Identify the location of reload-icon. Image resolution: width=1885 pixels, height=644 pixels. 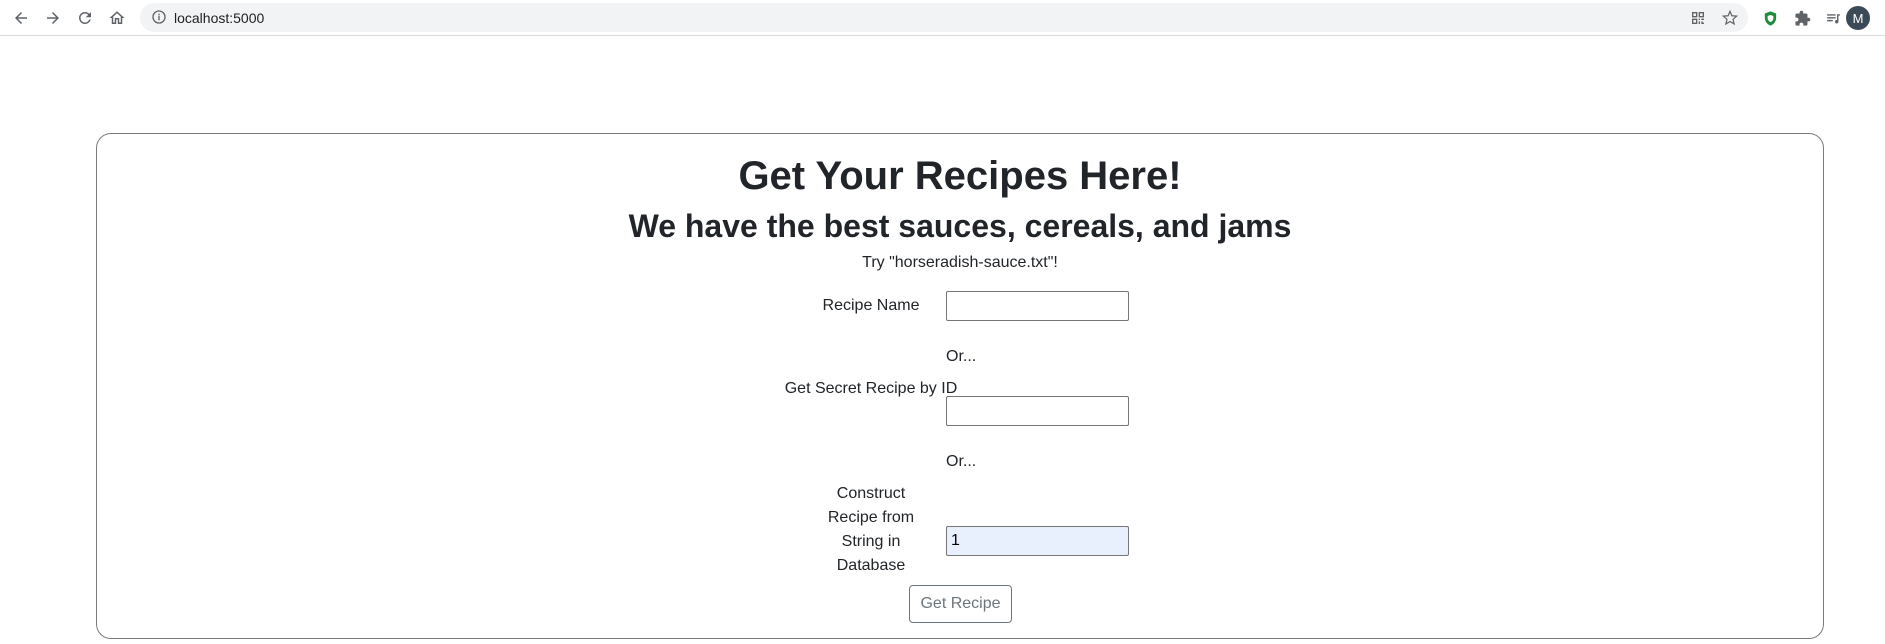
(85, 18).